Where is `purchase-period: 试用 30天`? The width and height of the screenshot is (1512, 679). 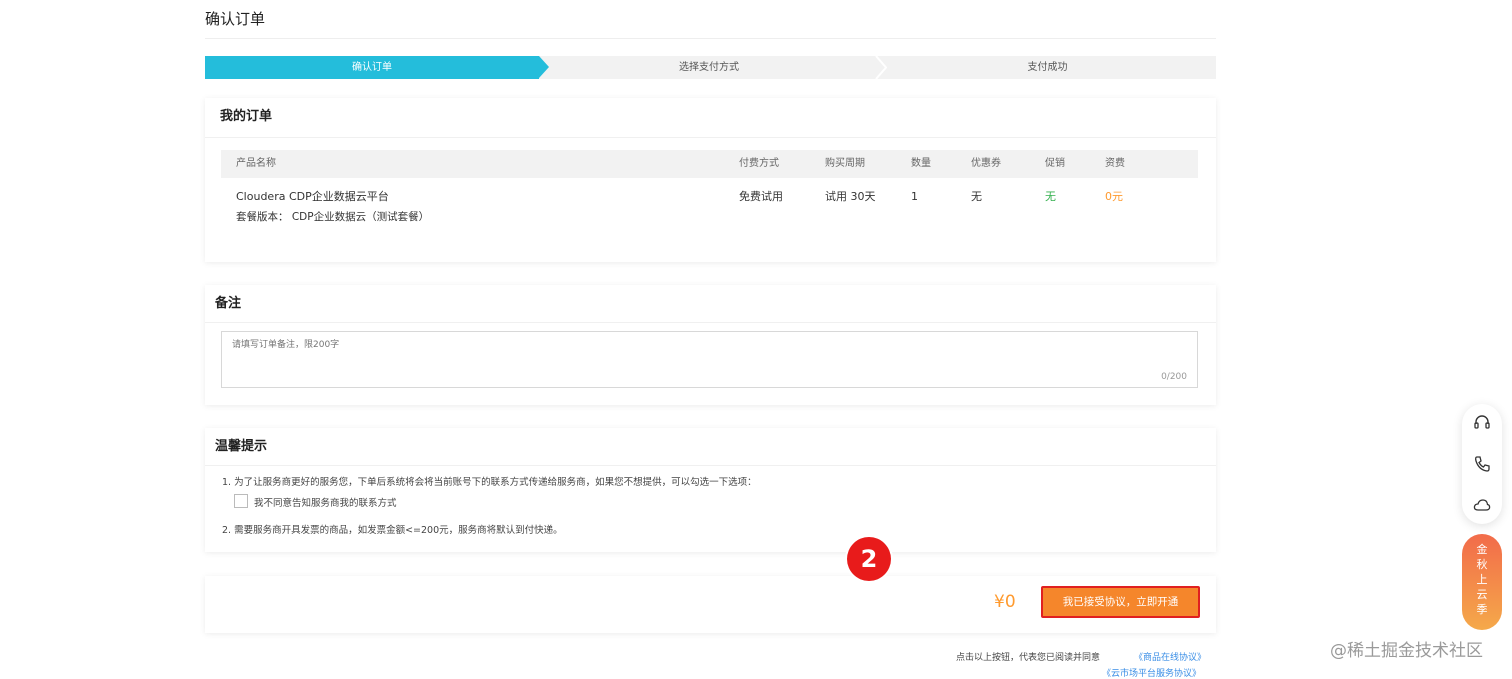
purchase-period: 试用 30天 is located at coordinates (850, 196).